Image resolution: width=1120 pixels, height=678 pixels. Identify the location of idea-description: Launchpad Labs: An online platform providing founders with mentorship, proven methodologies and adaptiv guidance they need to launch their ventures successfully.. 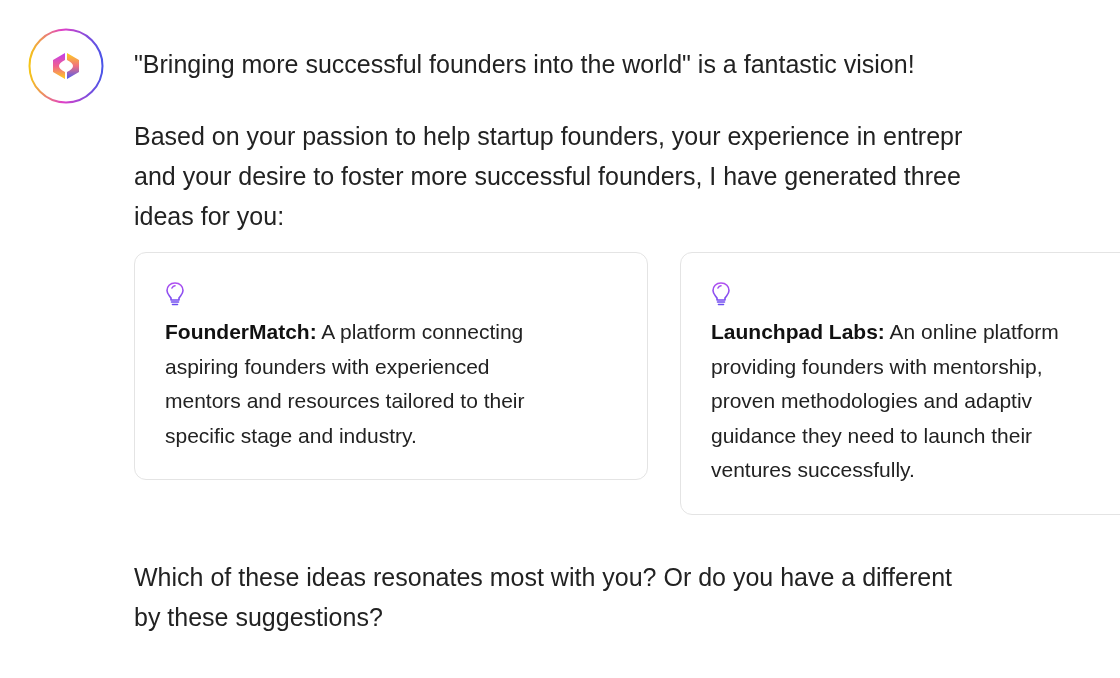
(885, 401).